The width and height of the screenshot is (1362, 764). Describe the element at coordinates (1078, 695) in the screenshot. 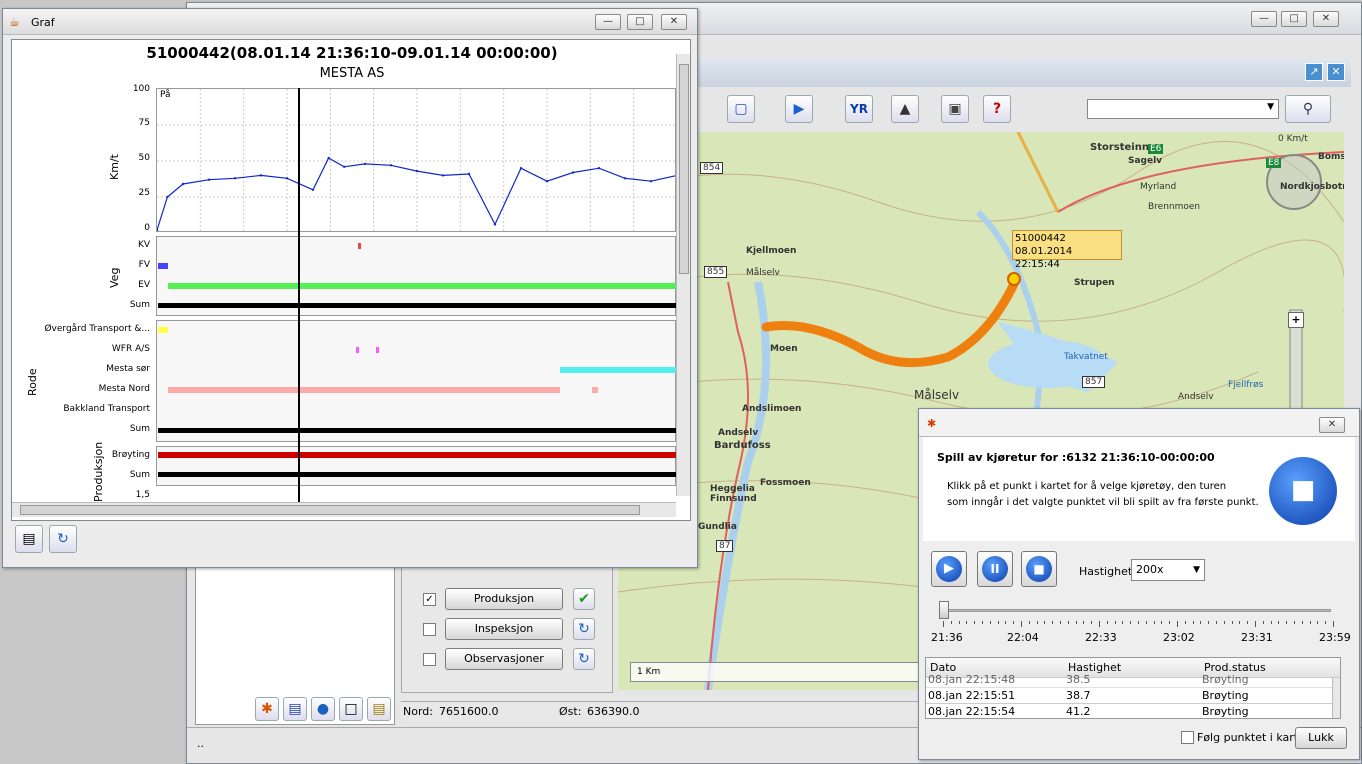

I see `cell-hastighet: 38.7` at that location.